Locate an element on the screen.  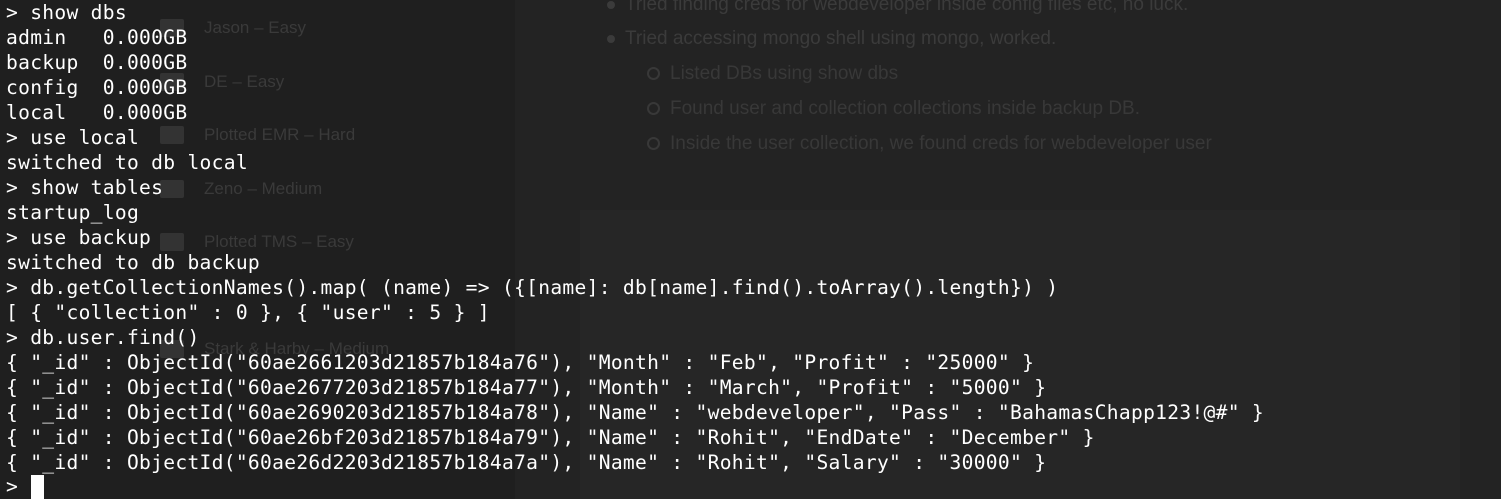
terminal-cursor is located at coordinates (37, 487).